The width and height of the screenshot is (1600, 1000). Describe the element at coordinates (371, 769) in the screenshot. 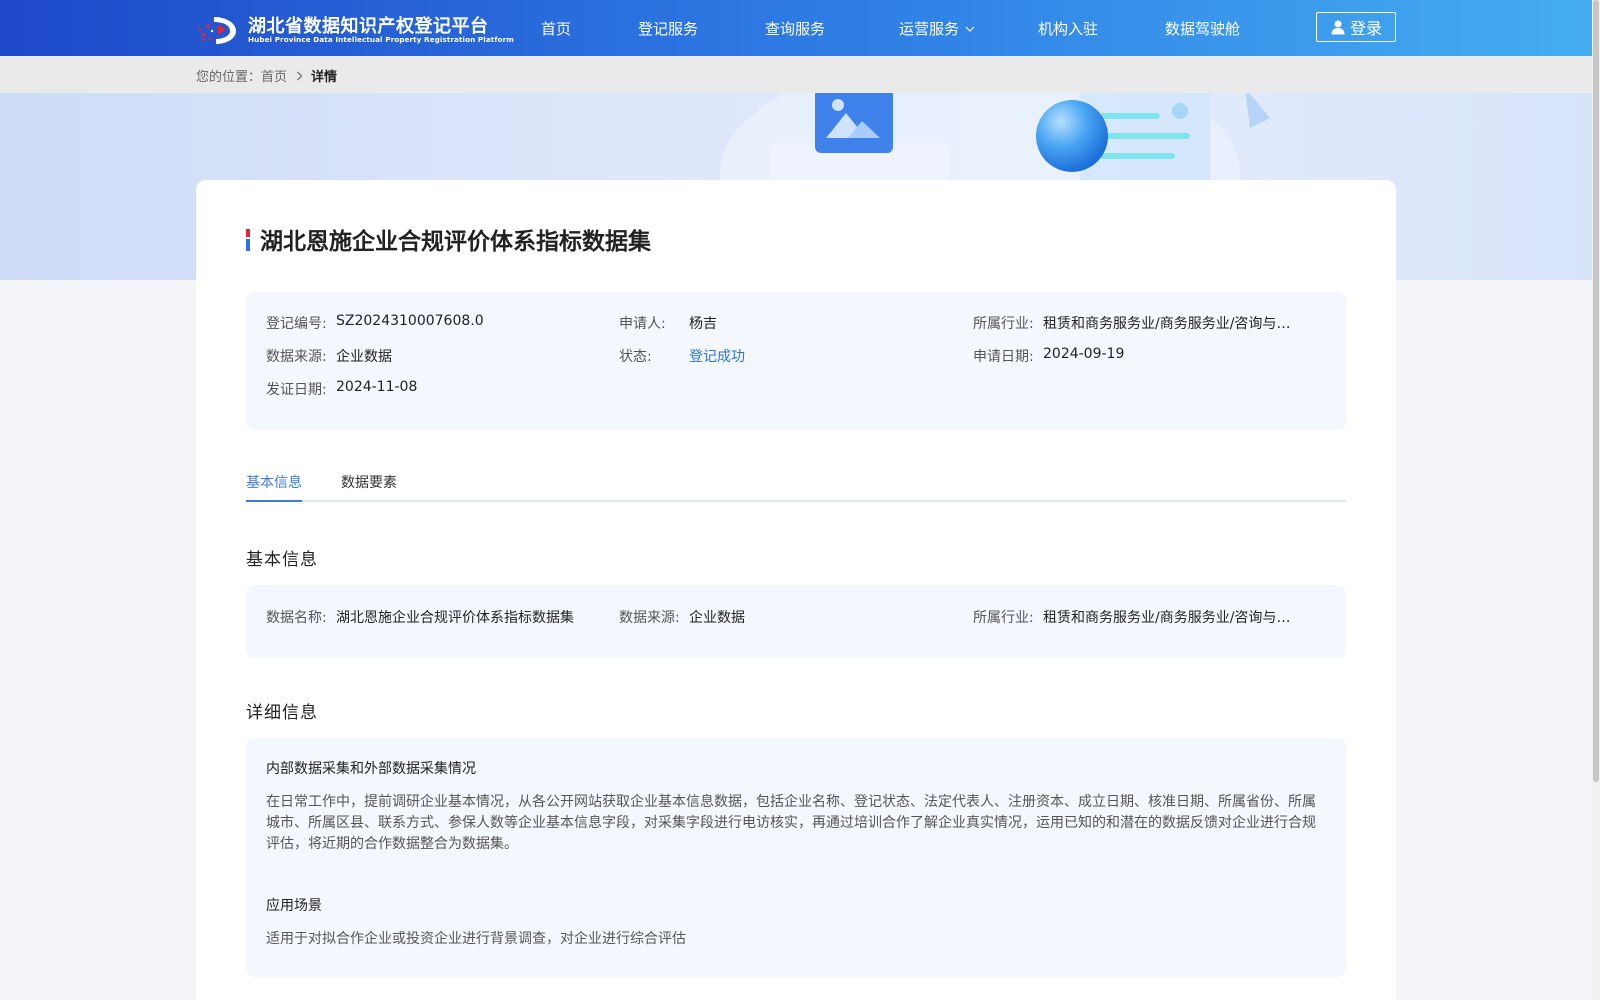

I see `collection-heading: 内部数据采集和外部数据采集情况` at that location.